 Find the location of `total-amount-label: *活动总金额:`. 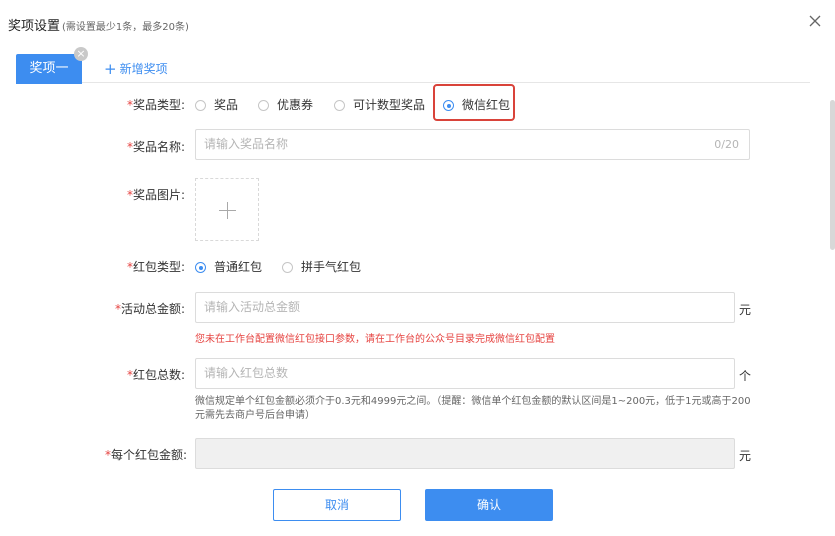

total-amount-label: *活动总金额: is located at coordinates (150, 308).